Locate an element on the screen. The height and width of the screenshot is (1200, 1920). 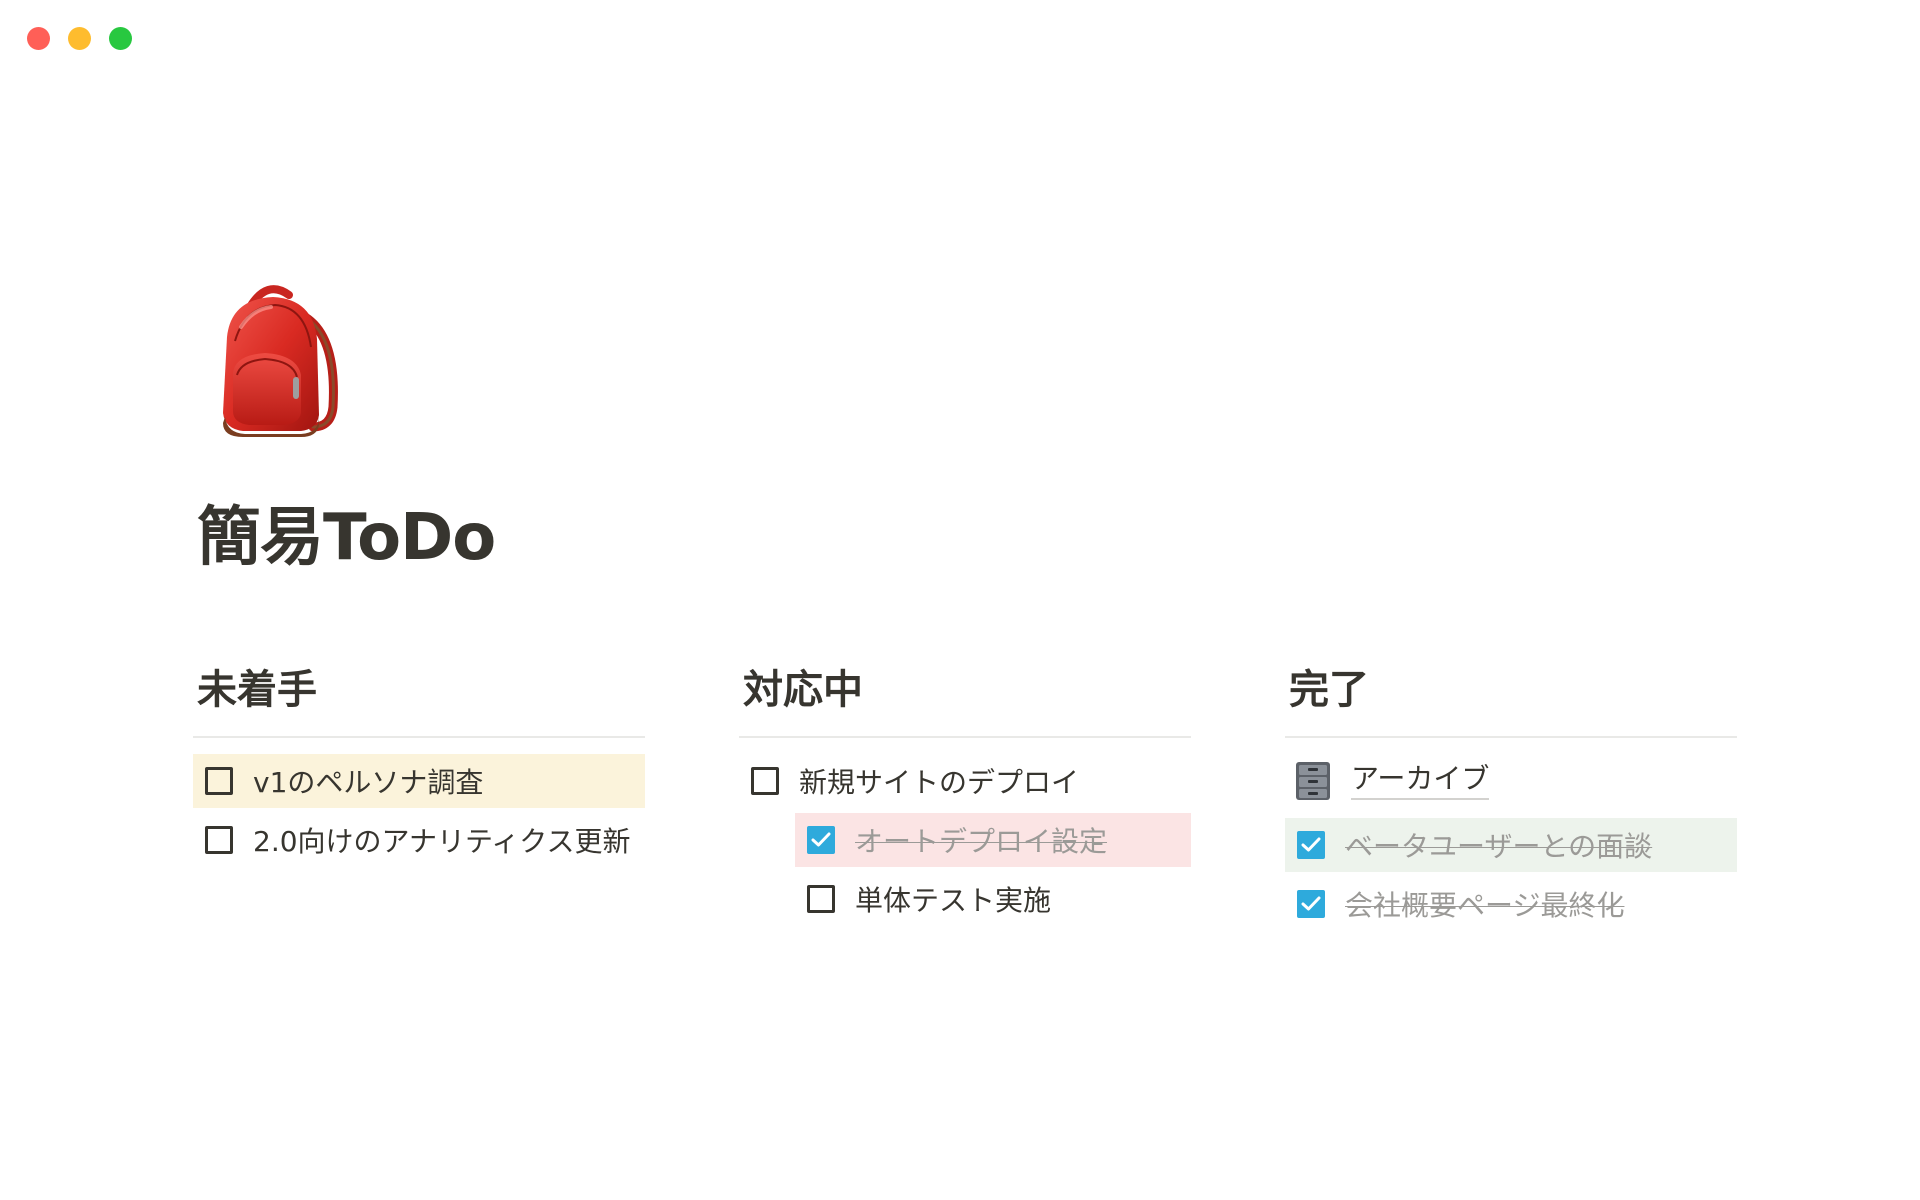
column-heading: 対応中 is located at coordinates (965, 699).